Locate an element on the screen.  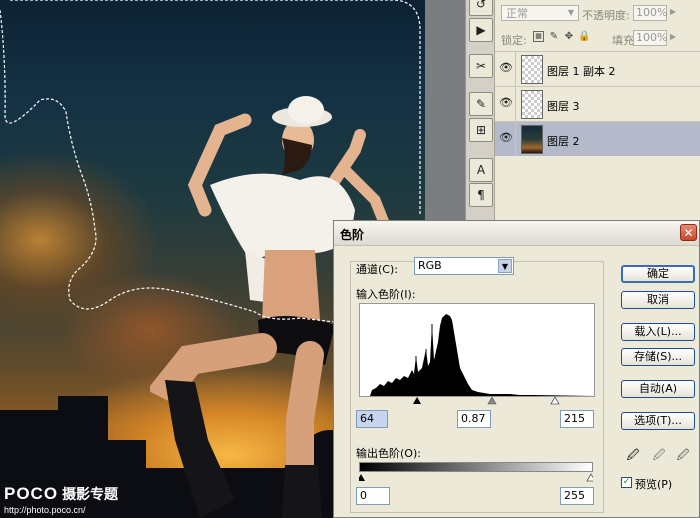
blend-row: 正常 ▼ 不透明度: 100% ▶ is located at coordinates (597, 14).